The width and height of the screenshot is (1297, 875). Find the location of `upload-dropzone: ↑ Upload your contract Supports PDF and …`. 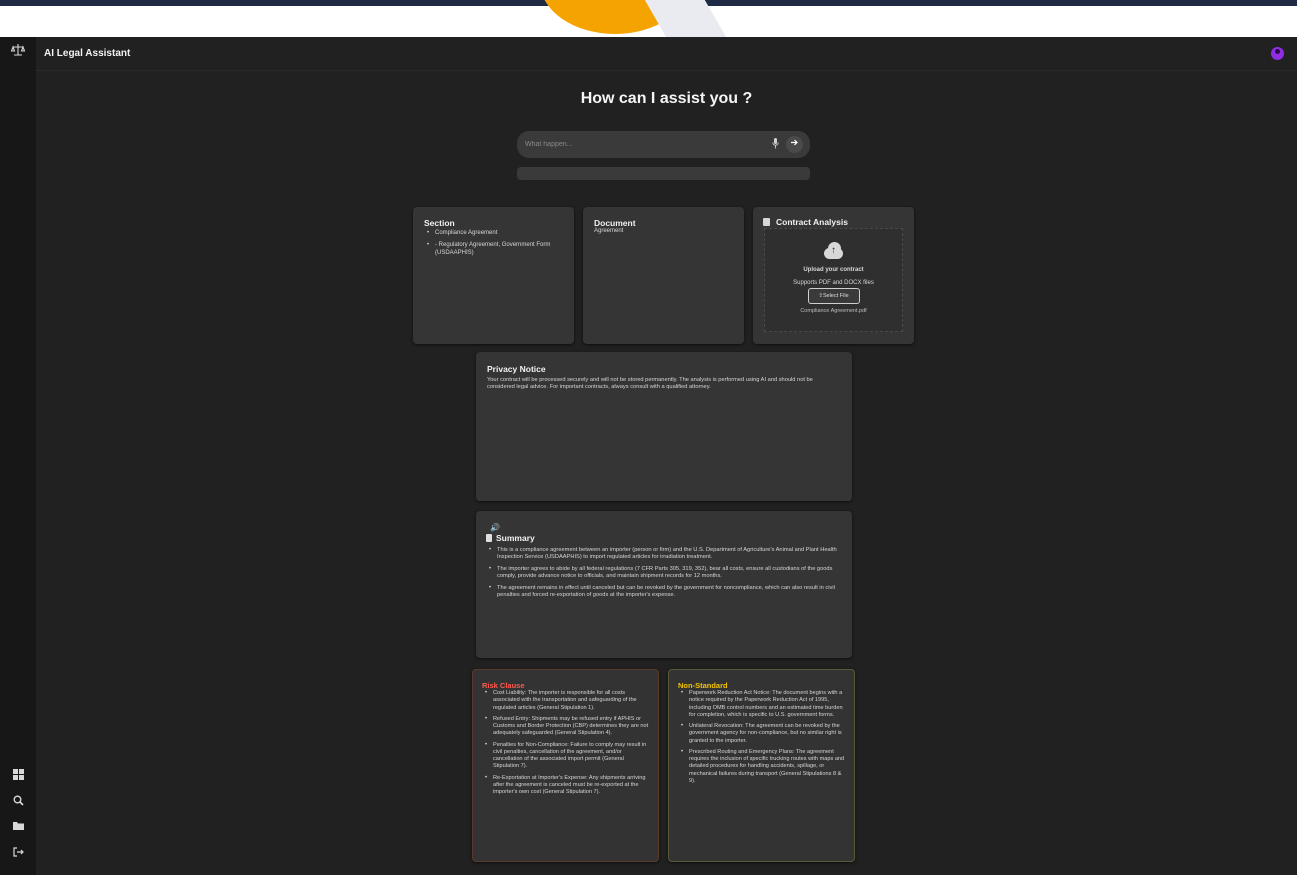

upload-dropzone: ↑ Upload your contract Supports PDF and … is located at coordinates (833, 280).